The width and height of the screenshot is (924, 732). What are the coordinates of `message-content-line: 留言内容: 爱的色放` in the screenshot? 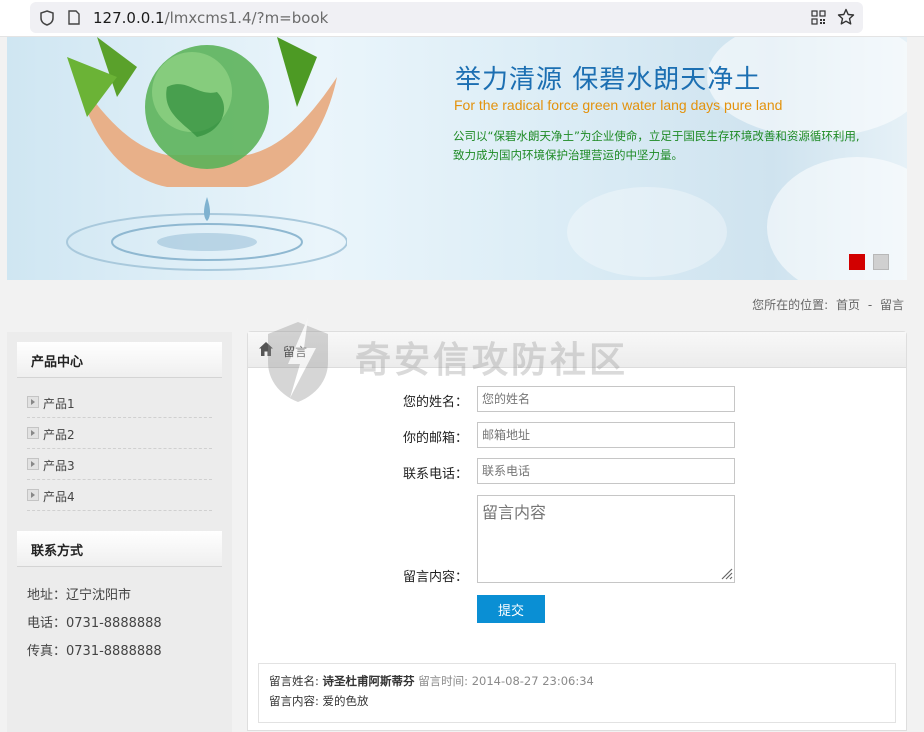 It's located at (319, 701).